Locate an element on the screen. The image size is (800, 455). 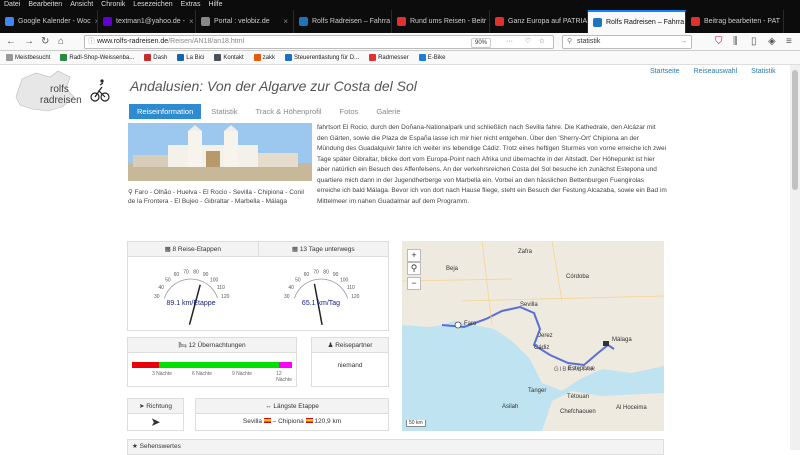
ublock-icon: ⛉ is located at coordinates (719, 42).